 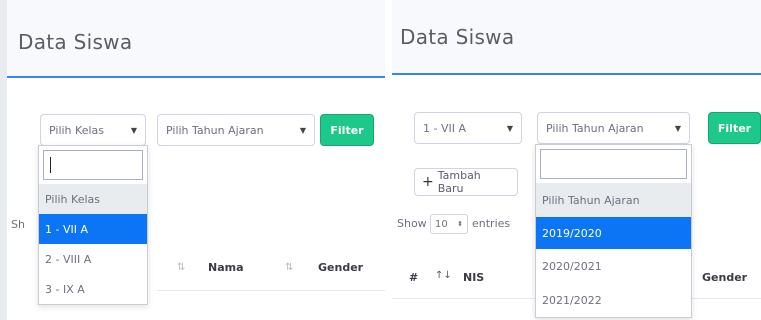 I want to click on kelas-select-value: 1 - VII A, so click(x=444, y=128).